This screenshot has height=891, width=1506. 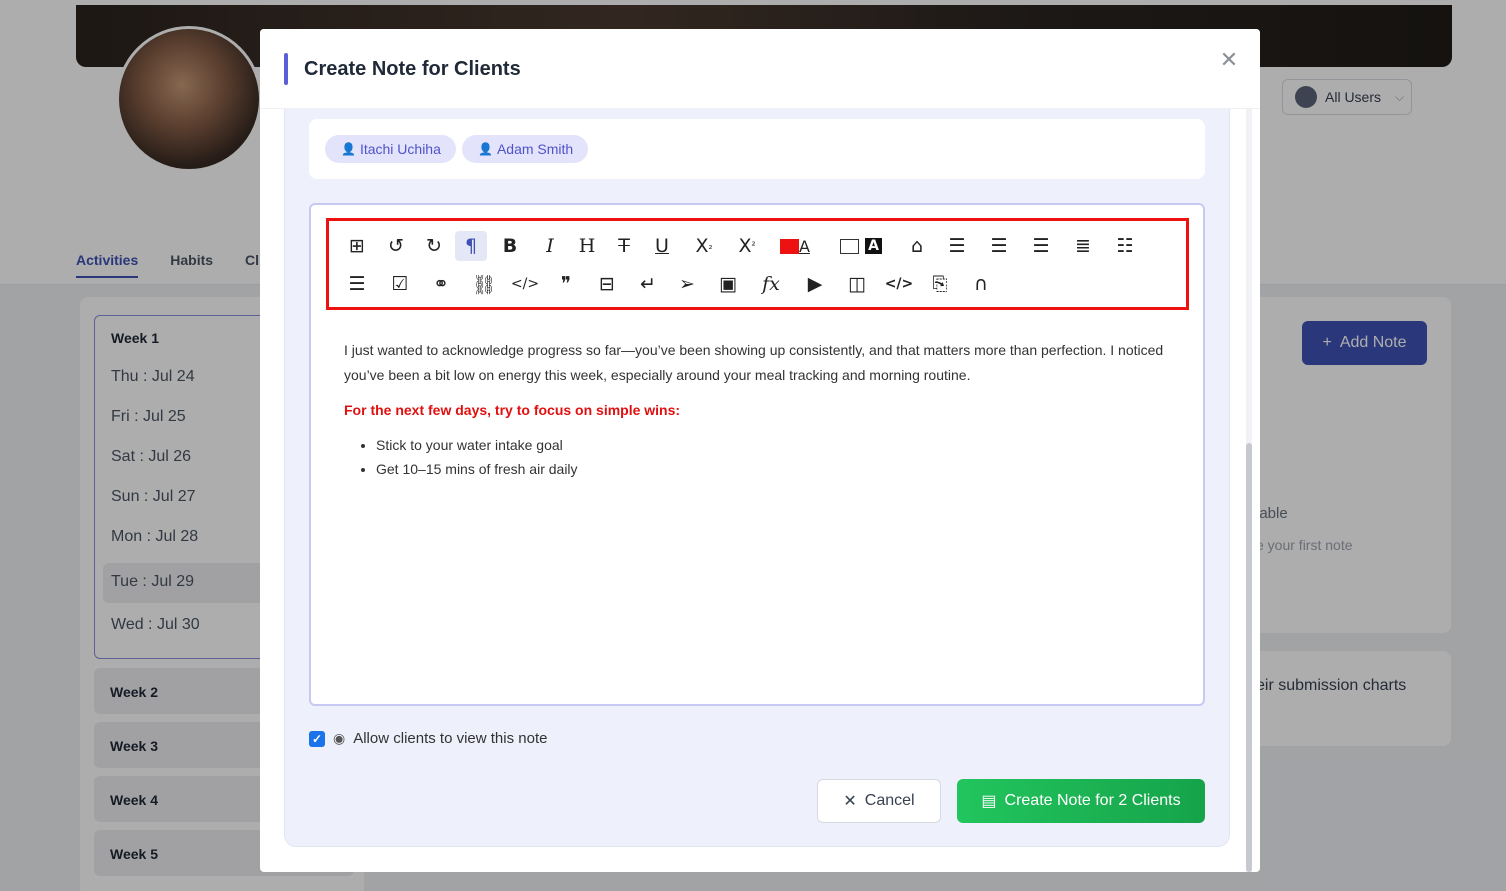 I want to click on create-note-label: Create Note for 2 Clients, so click(x=1092, y=800).